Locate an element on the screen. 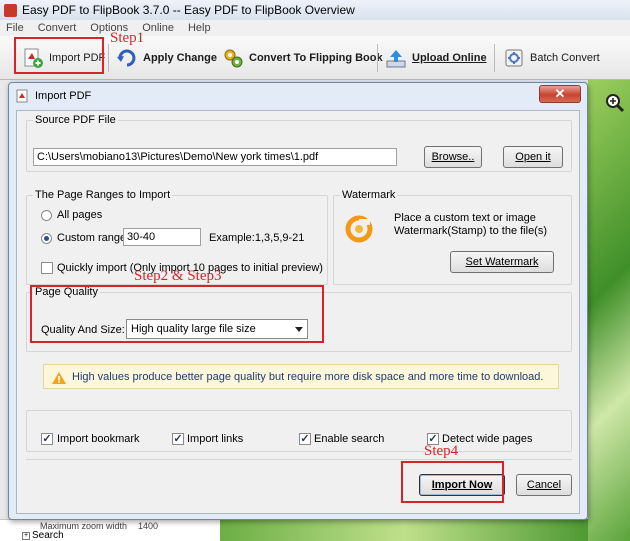 The height and width of the screenshot is (541, 630). browse-button: Browse.. is located at coordinates (453, 157).